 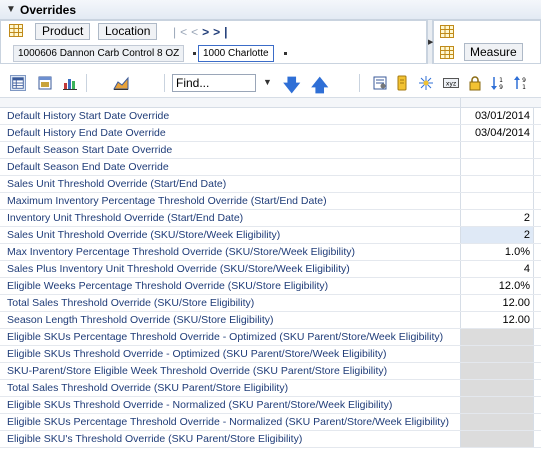 I want to click on value-cell: 4, so click(x=497, y=269).